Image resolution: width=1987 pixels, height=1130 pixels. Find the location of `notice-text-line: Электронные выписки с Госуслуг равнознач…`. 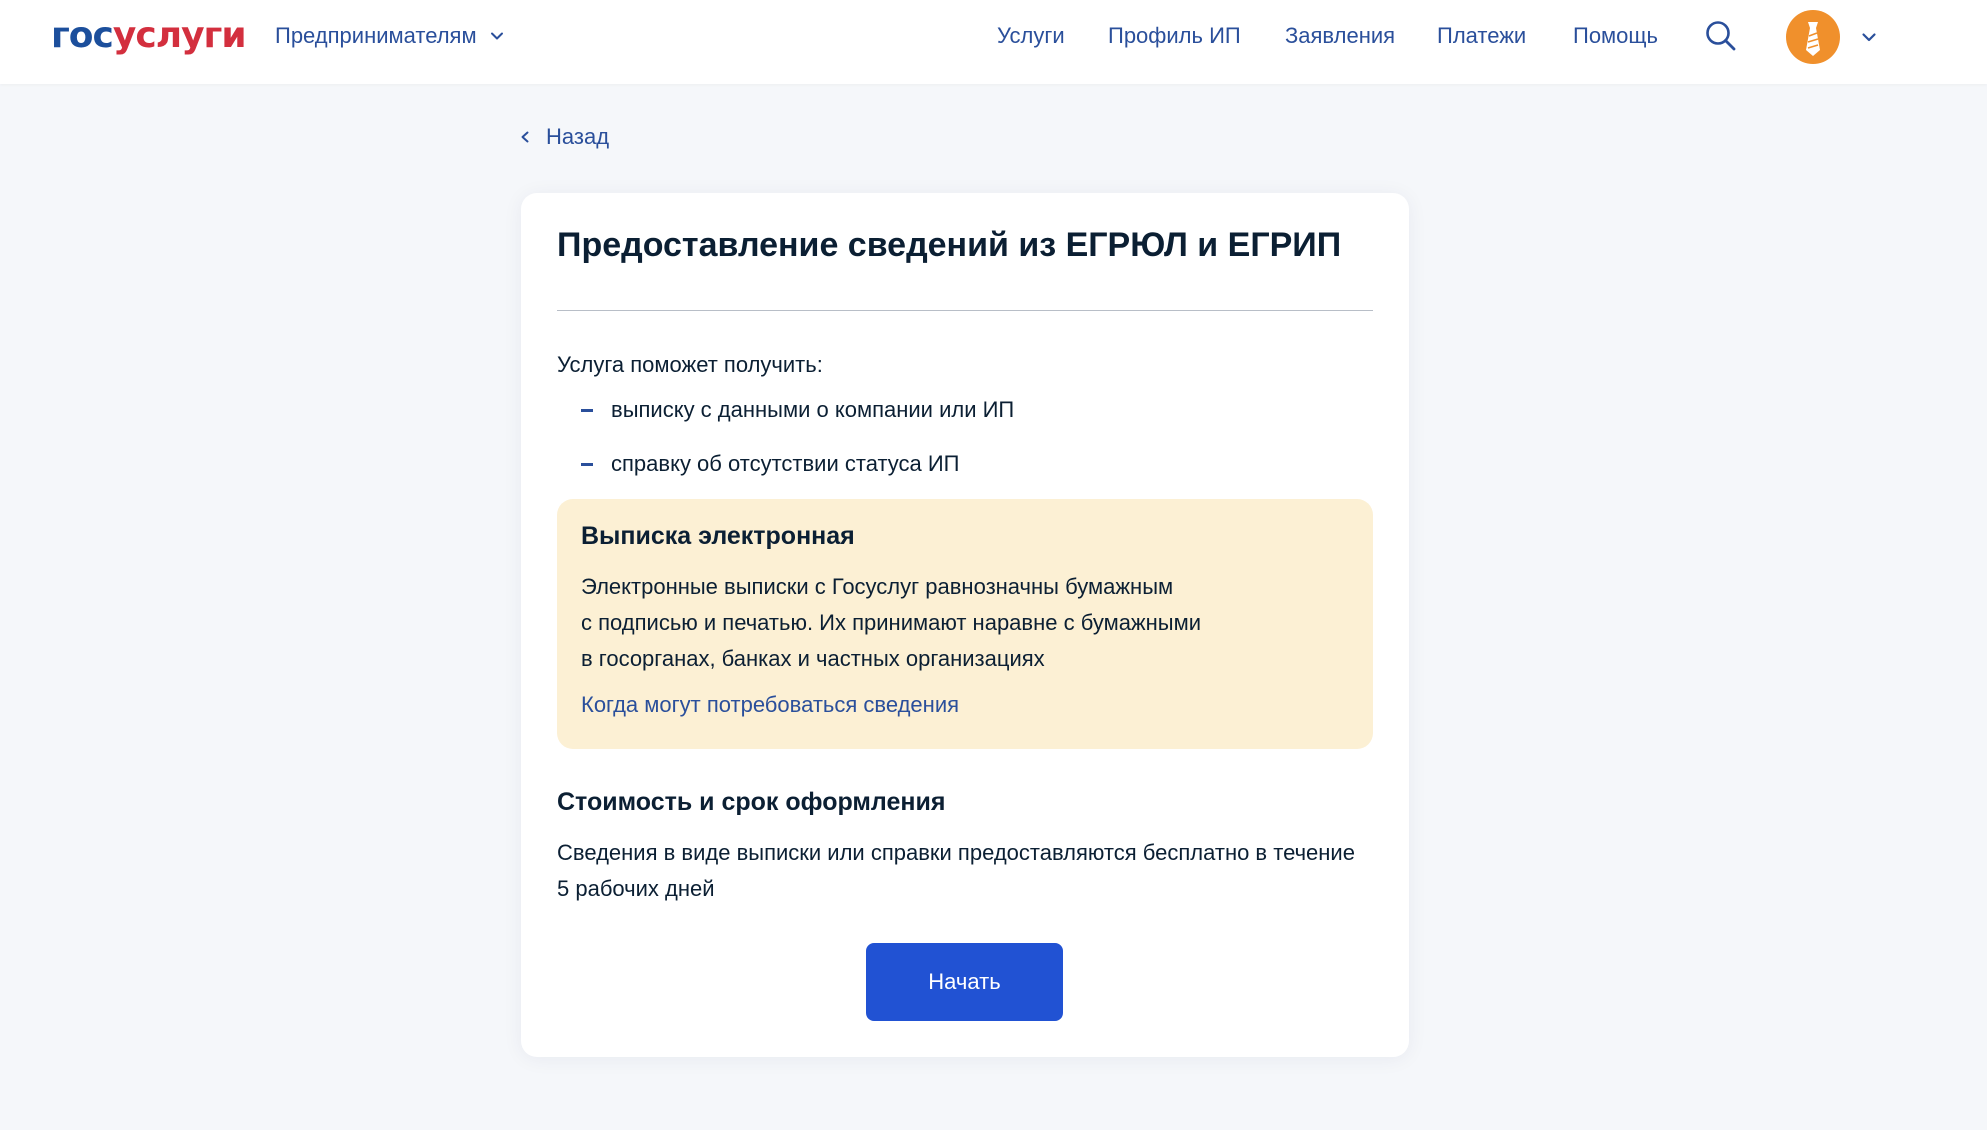

notice-text-line: Электронные выписки с Госуслуг равнознач… is located at coordinates (877, 586).